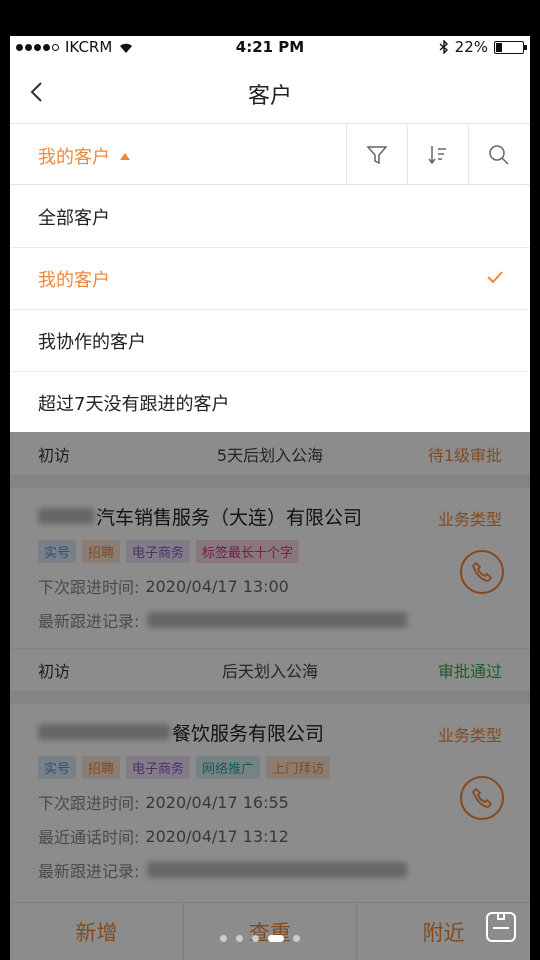  I want to click on battery-level, so click(499, 47).